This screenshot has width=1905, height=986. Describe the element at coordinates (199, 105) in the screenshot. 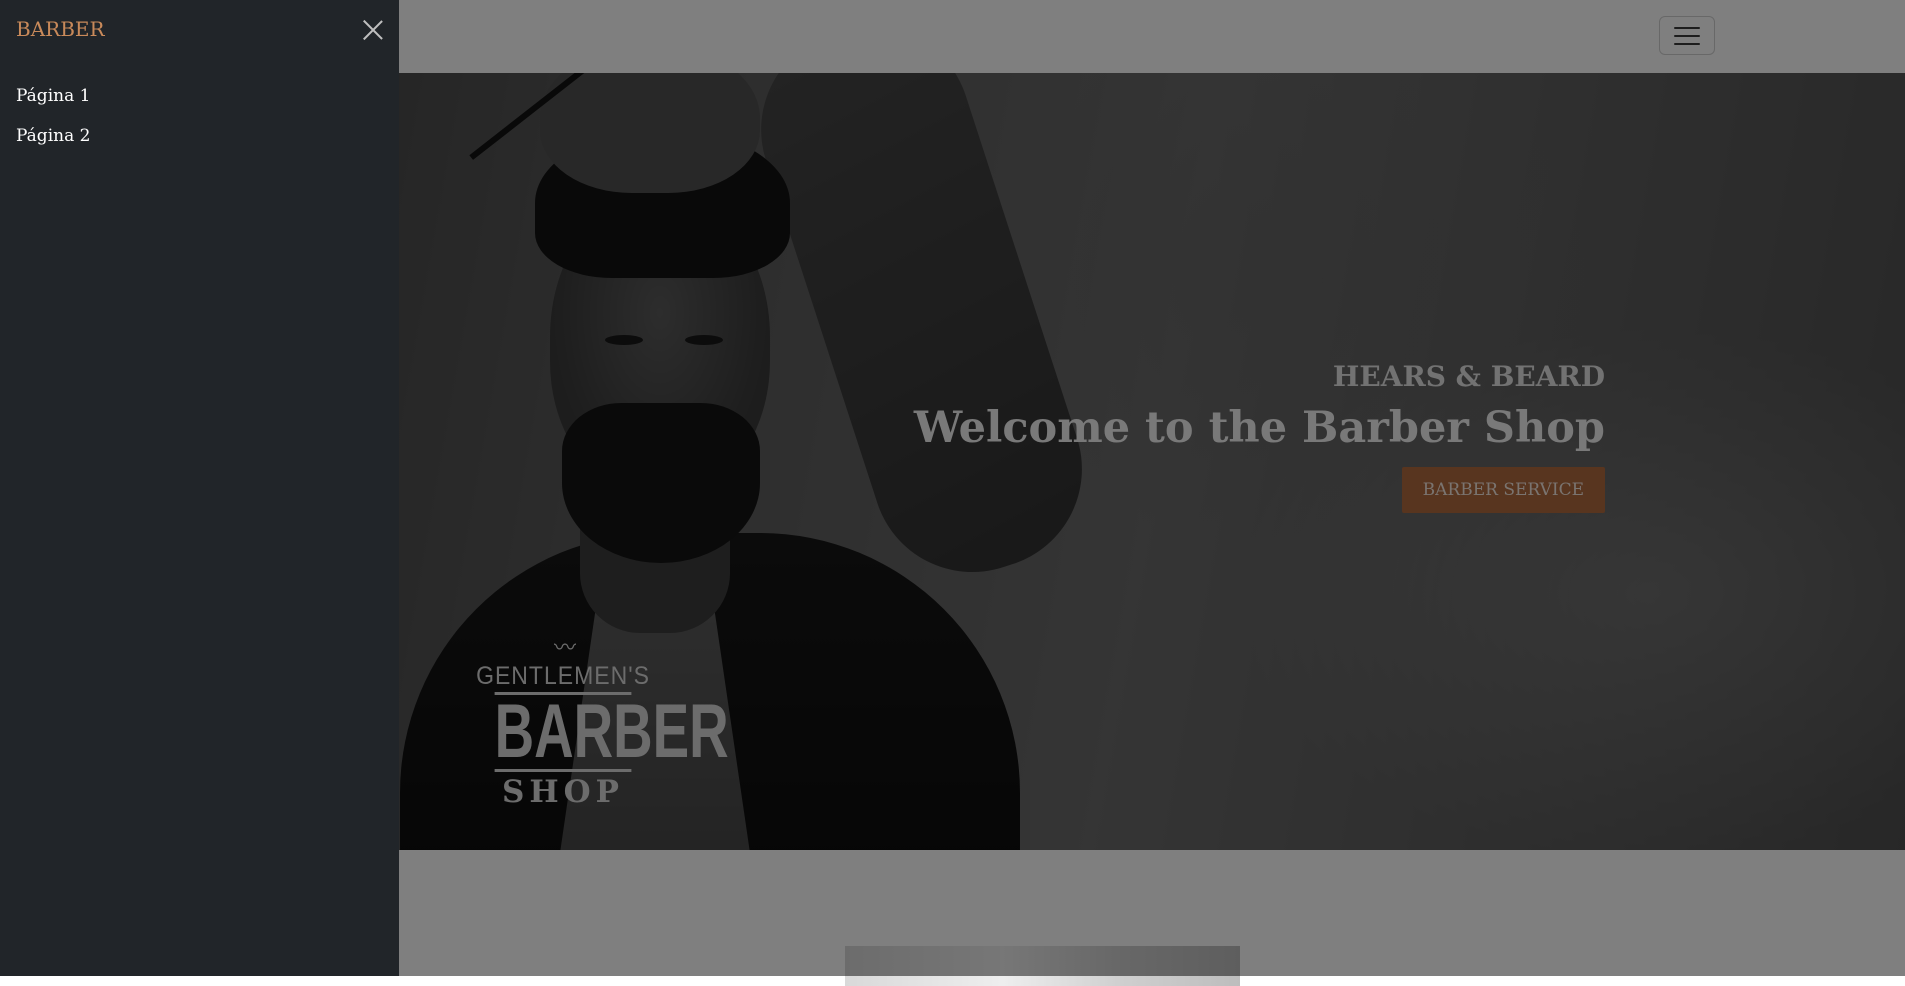

I see `nav-item-pagina-1: Página 1` at that location.